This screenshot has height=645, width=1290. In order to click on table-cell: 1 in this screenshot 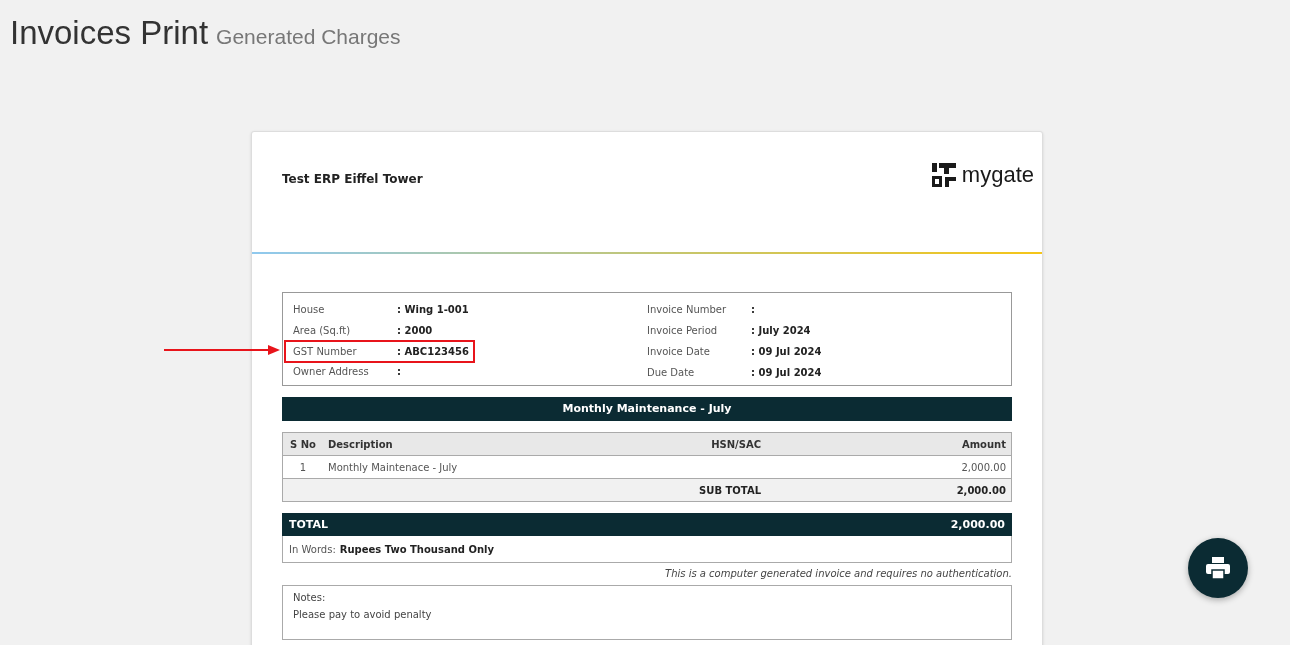, I will do `click(303, 467)`.